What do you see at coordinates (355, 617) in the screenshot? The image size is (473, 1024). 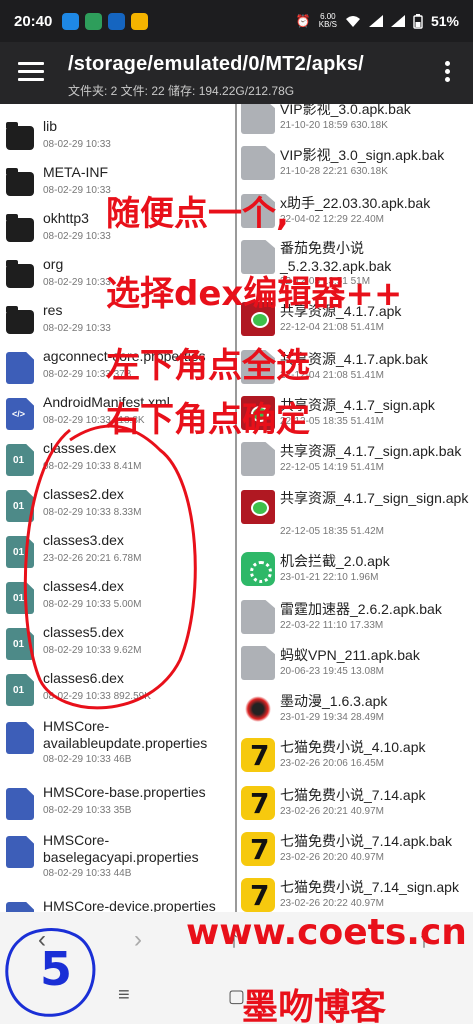 I see `file-row: 雷霆加速器_2.6.2.apk.bak 22-03-22 11:10 17.33M` at bounding box center [355, 617].